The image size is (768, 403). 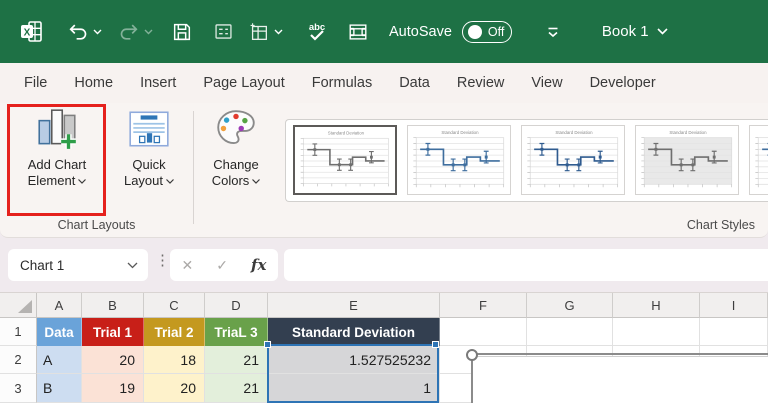 What do you see at coordinates (18, 388) in the screenshot?
I see `row-header-3: 3` at bounding box center [18, 388].